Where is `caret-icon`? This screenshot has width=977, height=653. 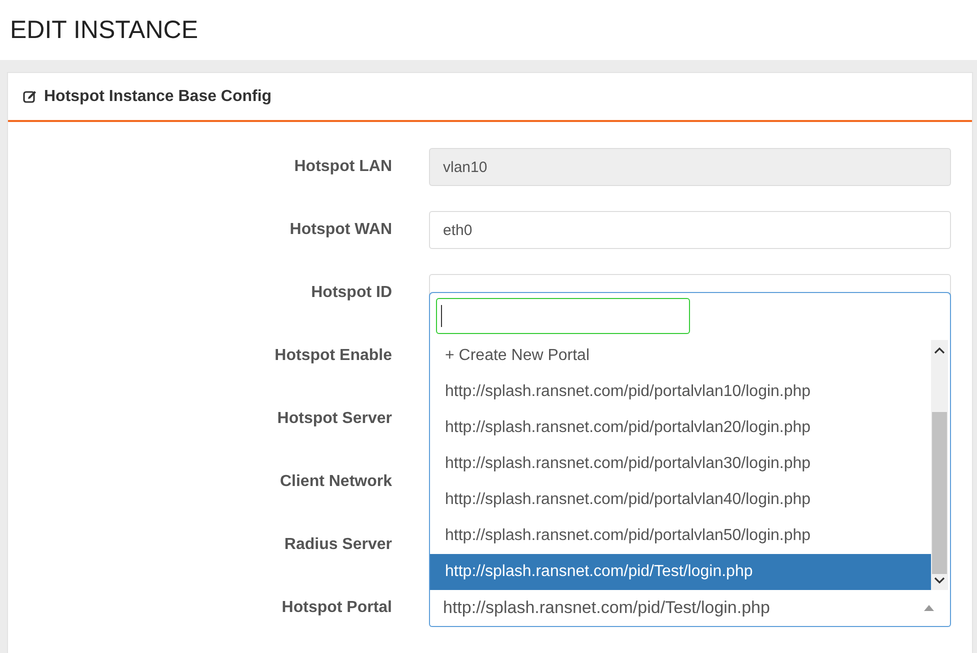 caret-icon is located at coordinates (929, 608).